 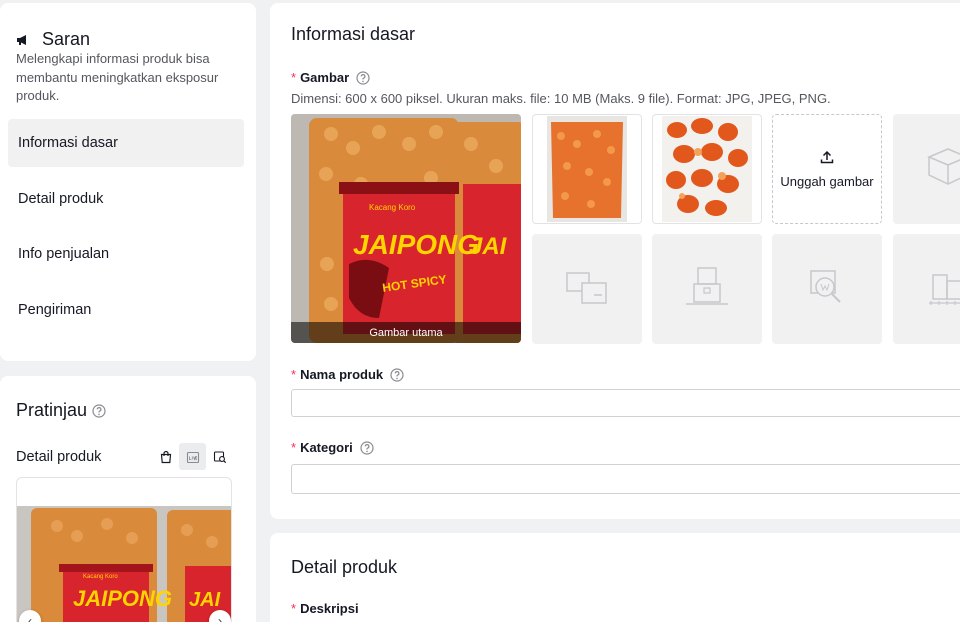 I want to click on shopping-bag-icon, so click(x=165, y=456).